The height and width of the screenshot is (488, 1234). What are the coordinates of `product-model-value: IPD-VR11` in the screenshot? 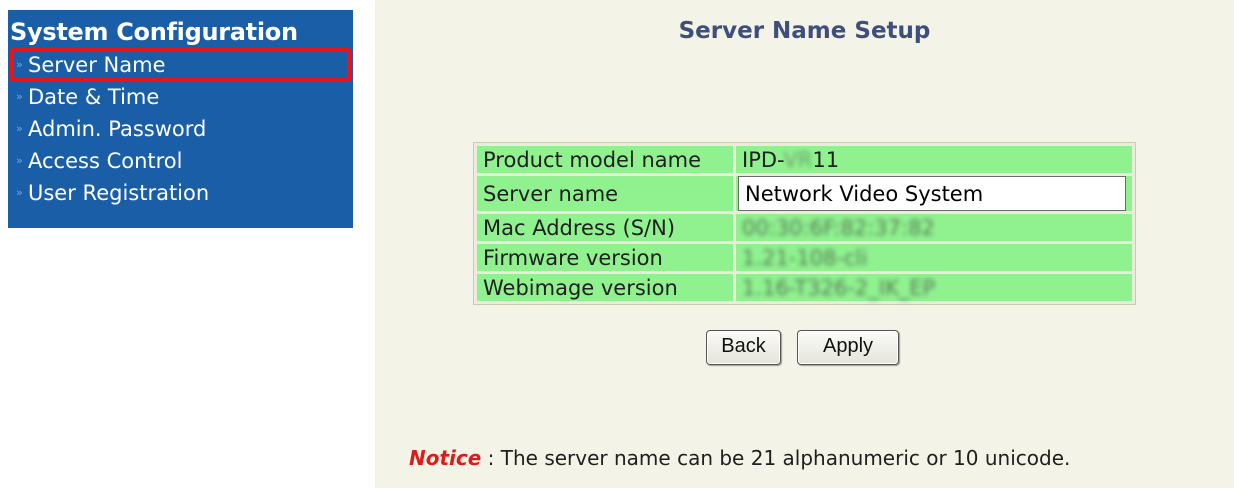 It's located at (934, 159).